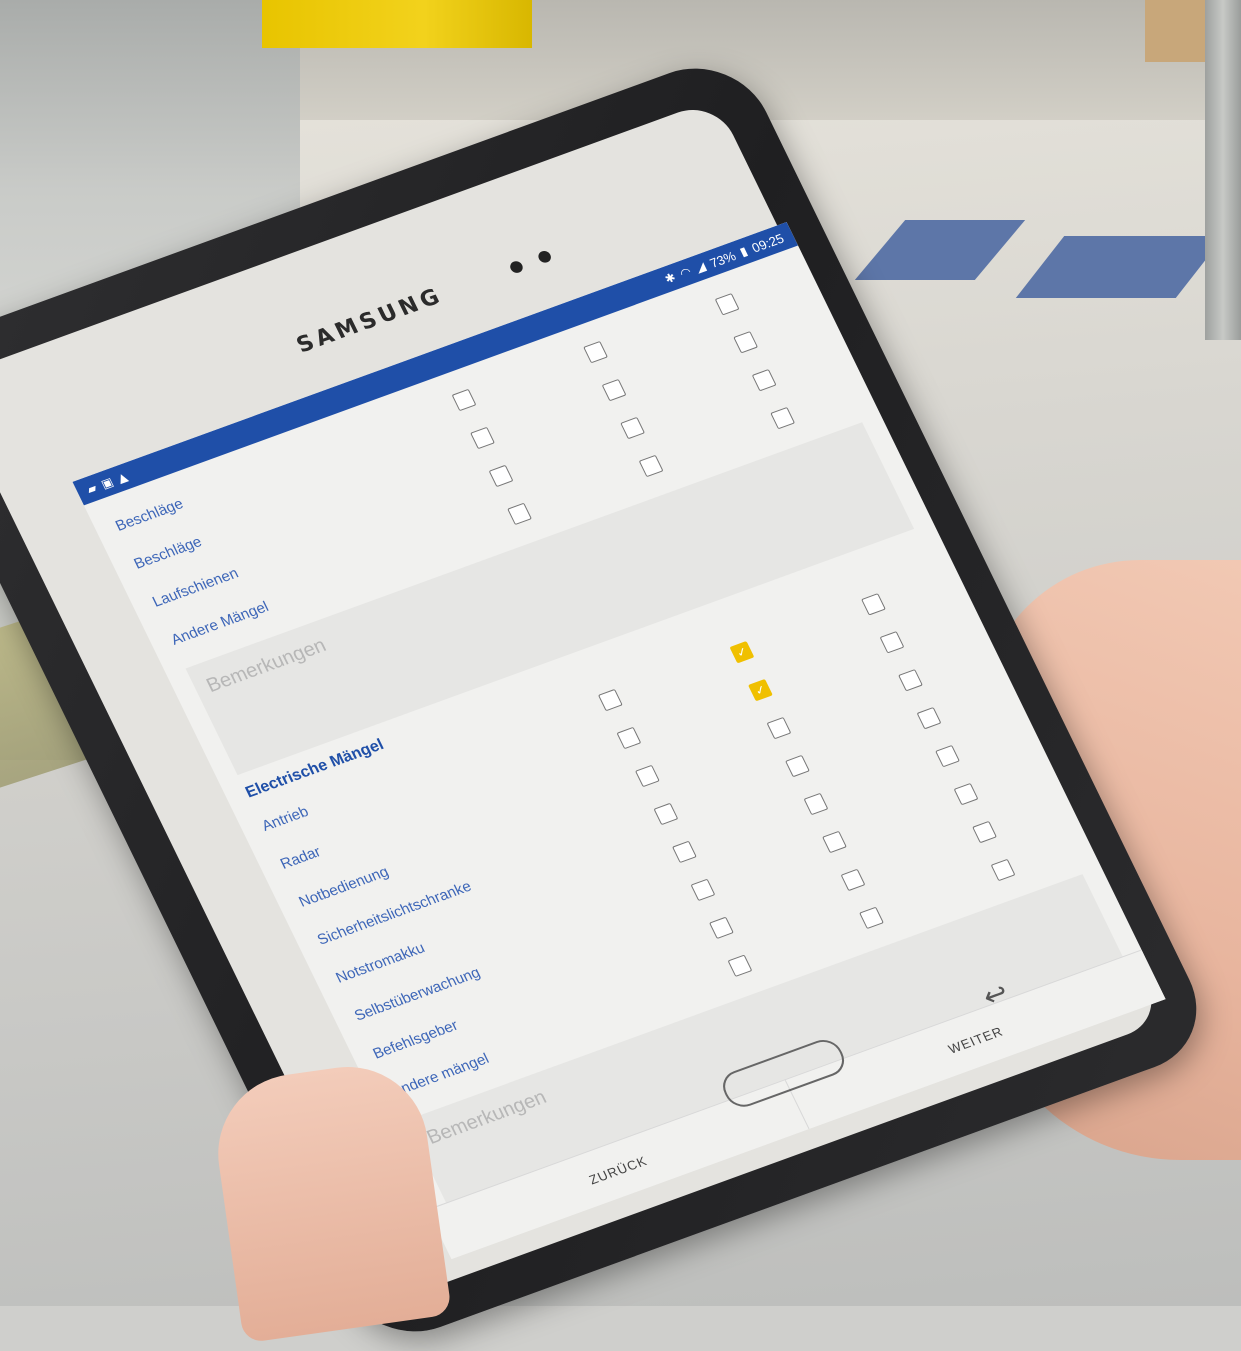 The height and width of the screenshot is (1351, 1241). I want to click on yellow-door, so click(397, 24).